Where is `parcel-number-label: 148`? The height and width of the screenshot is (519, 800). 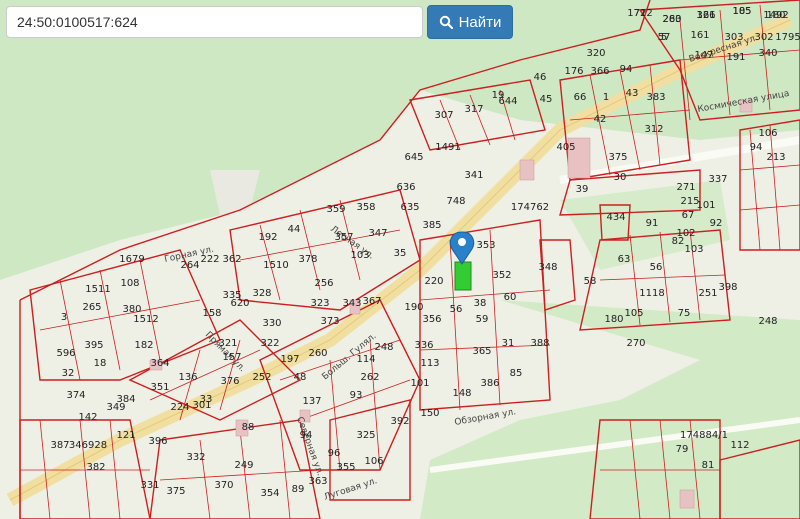
parcel-number-label: 148 is located at coordinates (461, 393).